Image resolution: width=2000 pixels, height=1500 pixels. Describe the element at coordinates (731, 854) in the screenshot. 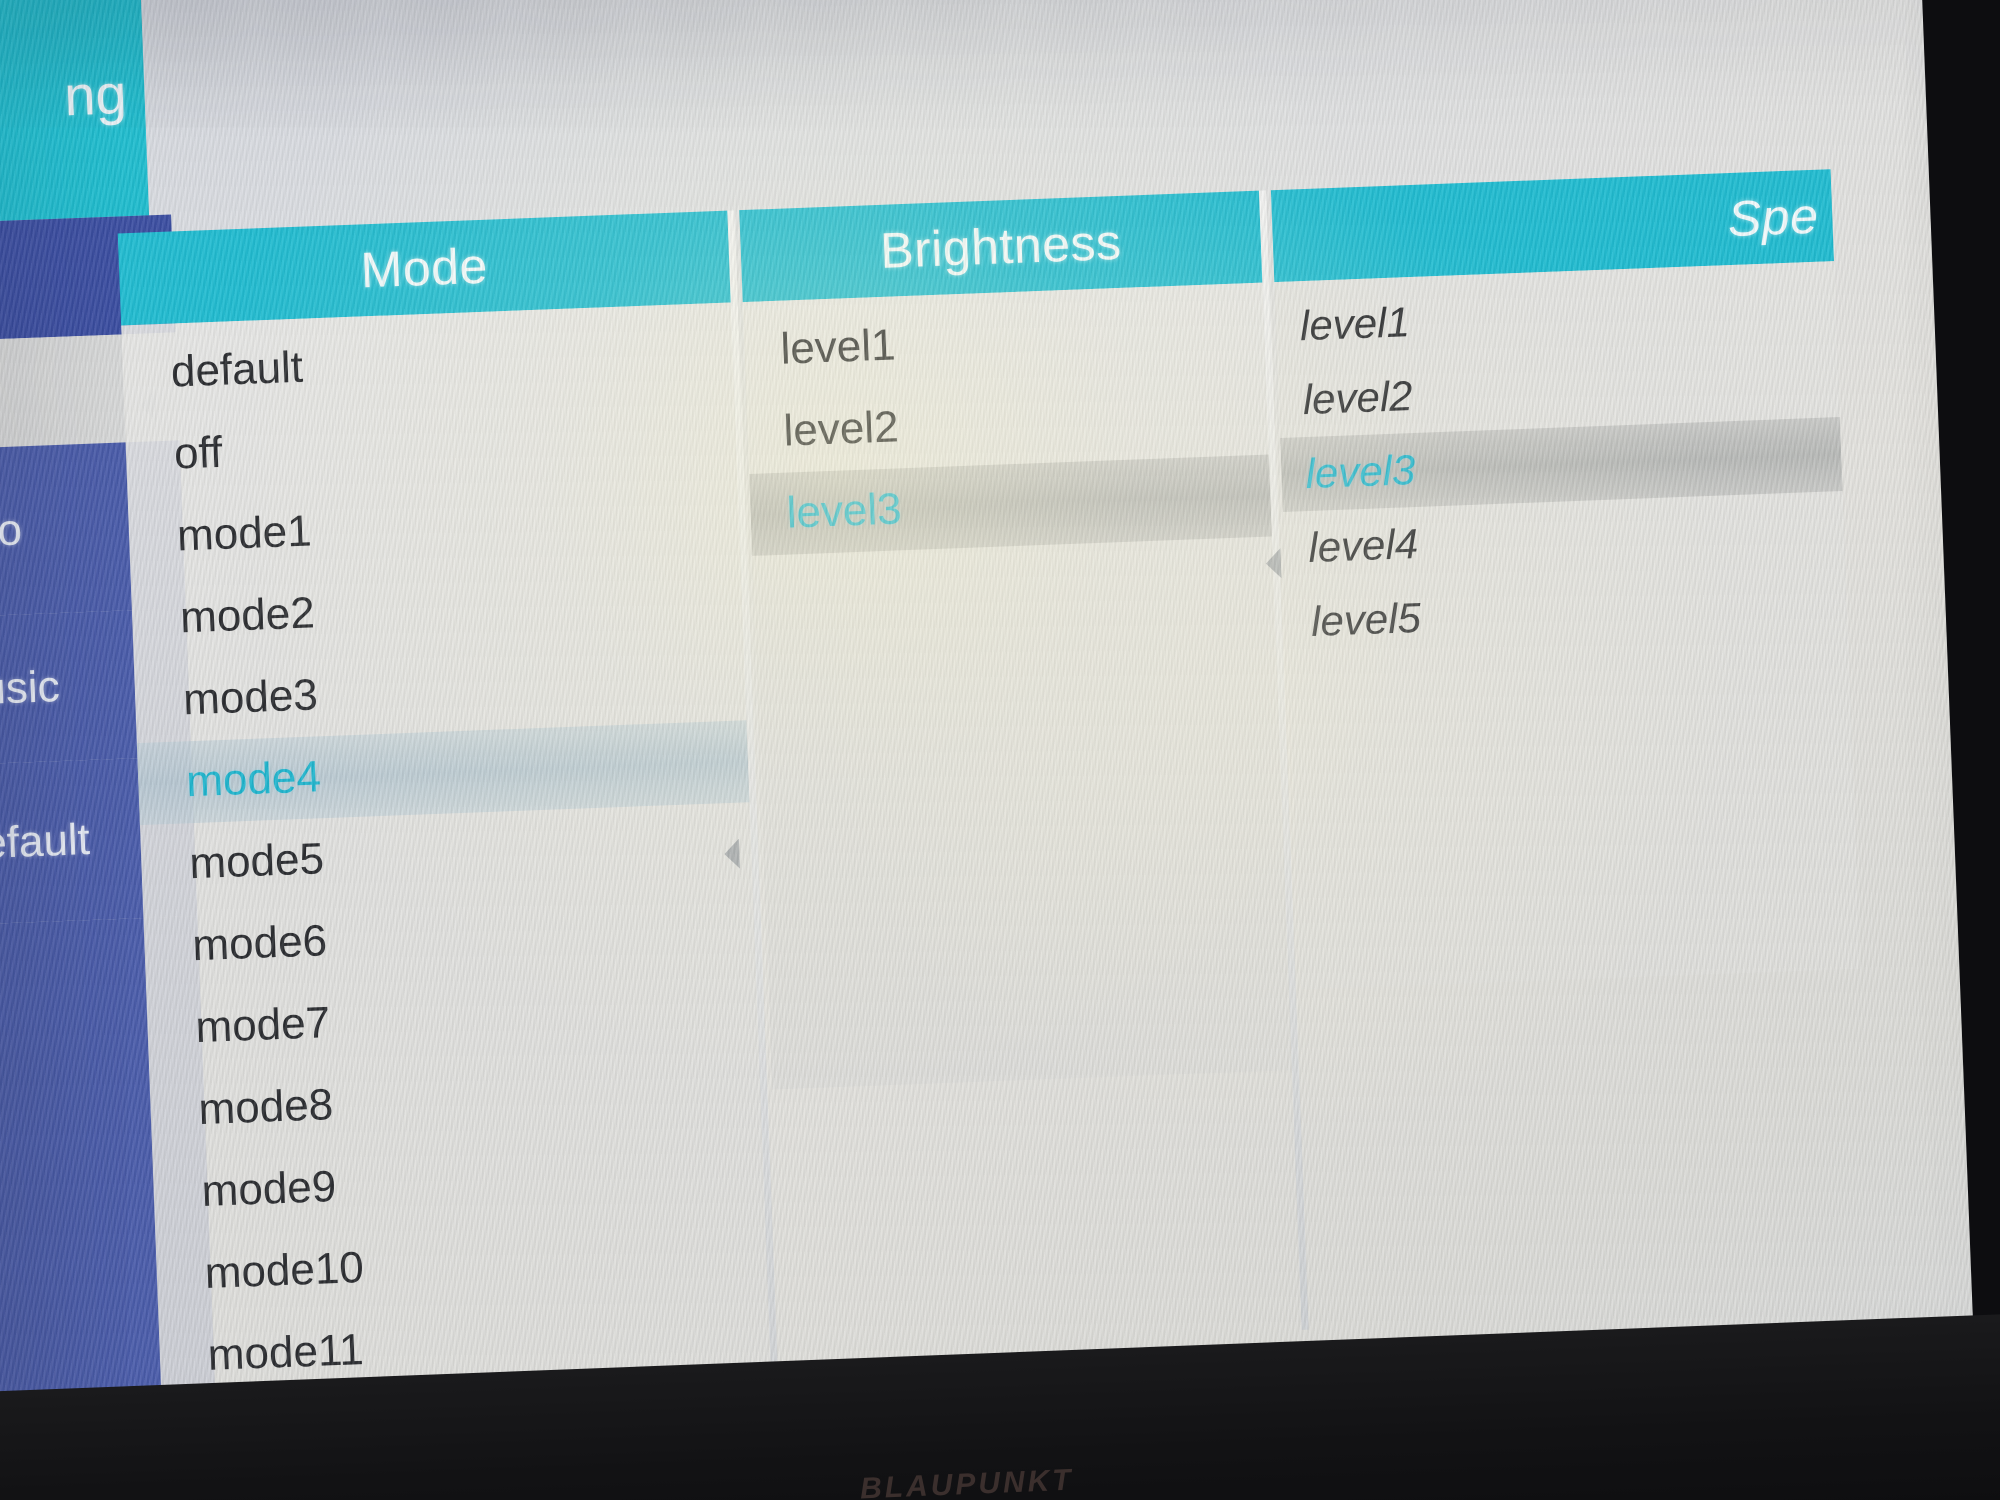

I see `mode-selection-arrow-icon` at that location.